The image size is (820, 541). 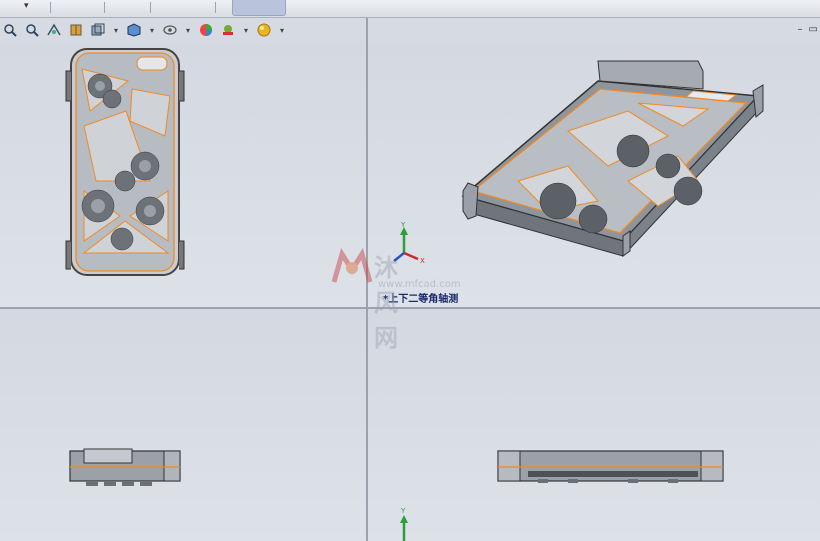 I want to click on heads-up-view-toolbar: ▾ ▾ ▾ ▾ ▾, so click(x=144, y=30).